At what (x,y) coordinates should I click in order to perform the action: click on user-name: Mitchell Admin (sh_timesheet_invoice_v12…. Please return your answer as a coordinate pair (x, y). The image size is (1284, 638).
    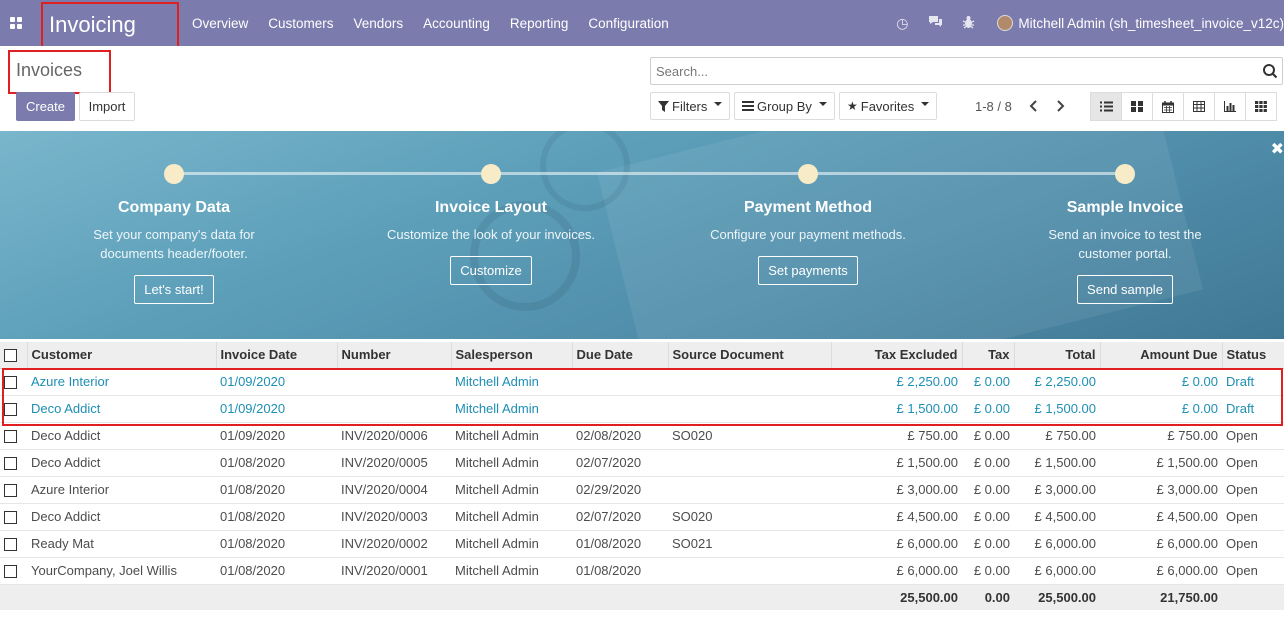
    Looking at the image, I should click on (1151, 23).